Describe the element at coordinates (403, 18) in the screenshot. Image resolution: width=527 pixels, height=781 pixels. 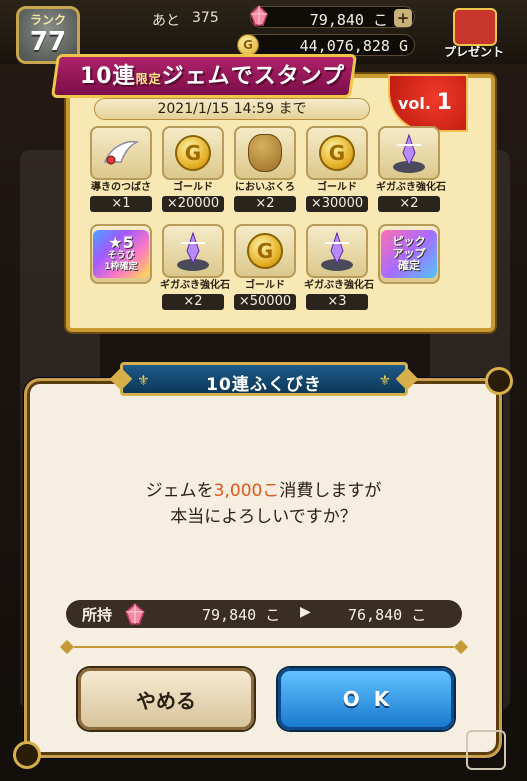
I see `add-gems-button: +` at that location.